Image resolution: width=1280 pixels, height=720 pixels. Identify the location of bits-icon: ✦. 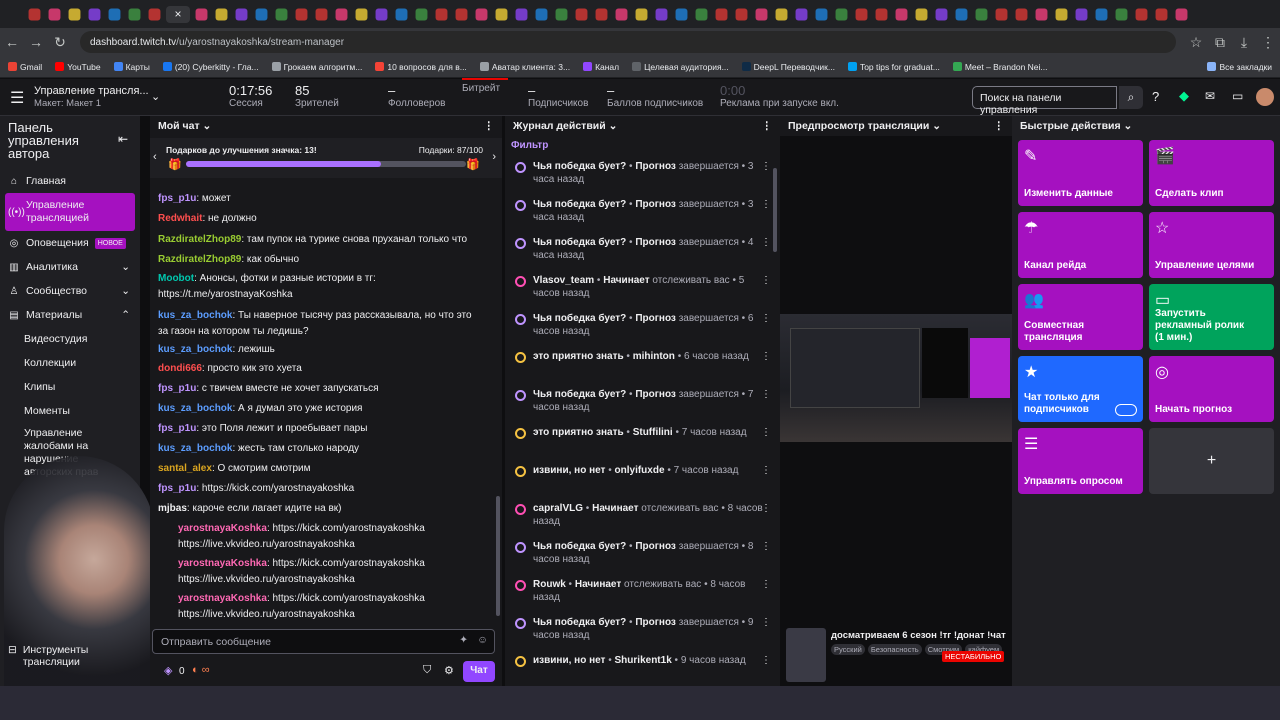
(463, 640).